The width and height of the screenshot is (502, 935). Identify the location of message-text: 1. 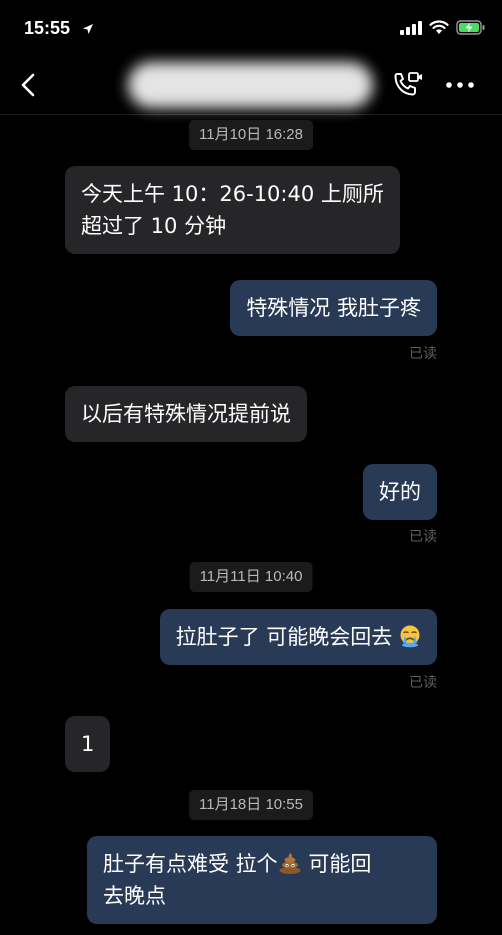
(88, 744).